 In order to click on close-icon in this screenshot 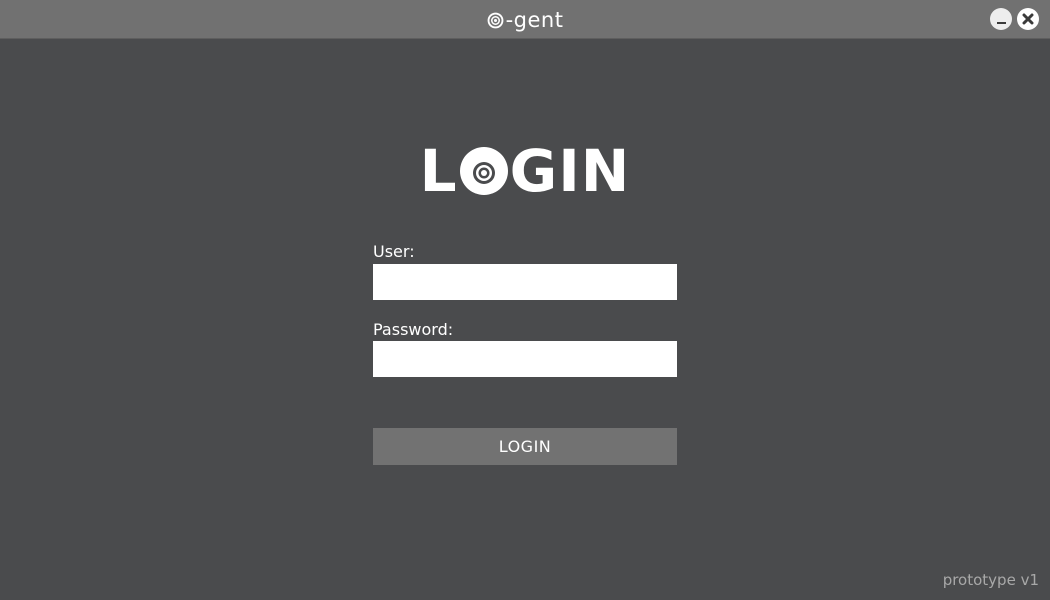, I will do `click(1028, 19)`.